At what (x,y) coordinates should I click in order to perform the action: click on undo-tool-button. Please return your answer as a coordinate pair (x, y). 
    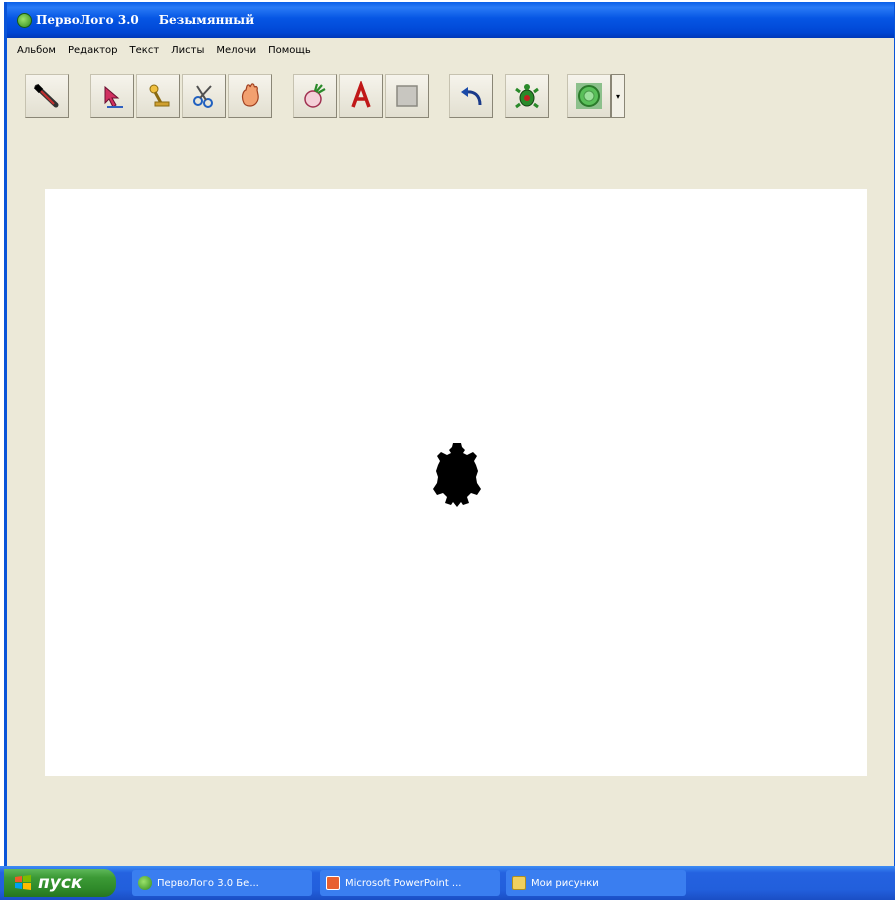
    Looking at the image, I should click on (471, 96).